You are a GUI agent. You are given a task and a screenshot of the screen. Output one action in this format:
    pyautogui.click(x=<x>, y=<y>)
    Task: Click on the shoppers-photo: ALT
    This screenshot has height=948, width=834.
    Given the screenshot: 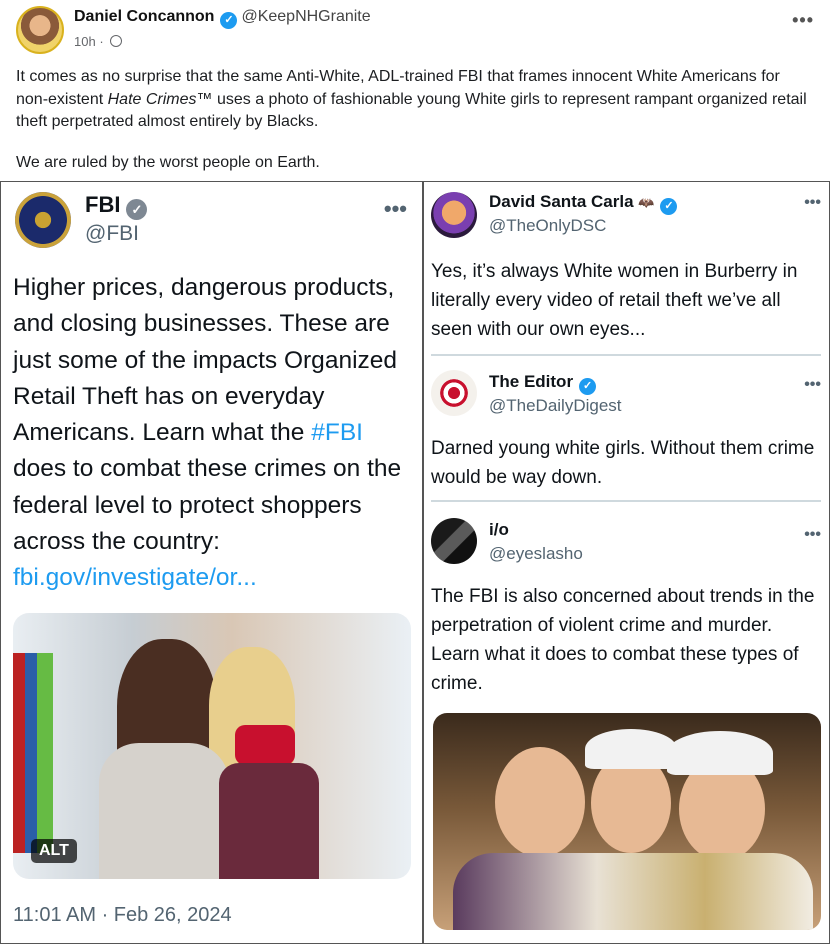 What is the action you would take?
    pyautogui.click(x=212, y=746)
    